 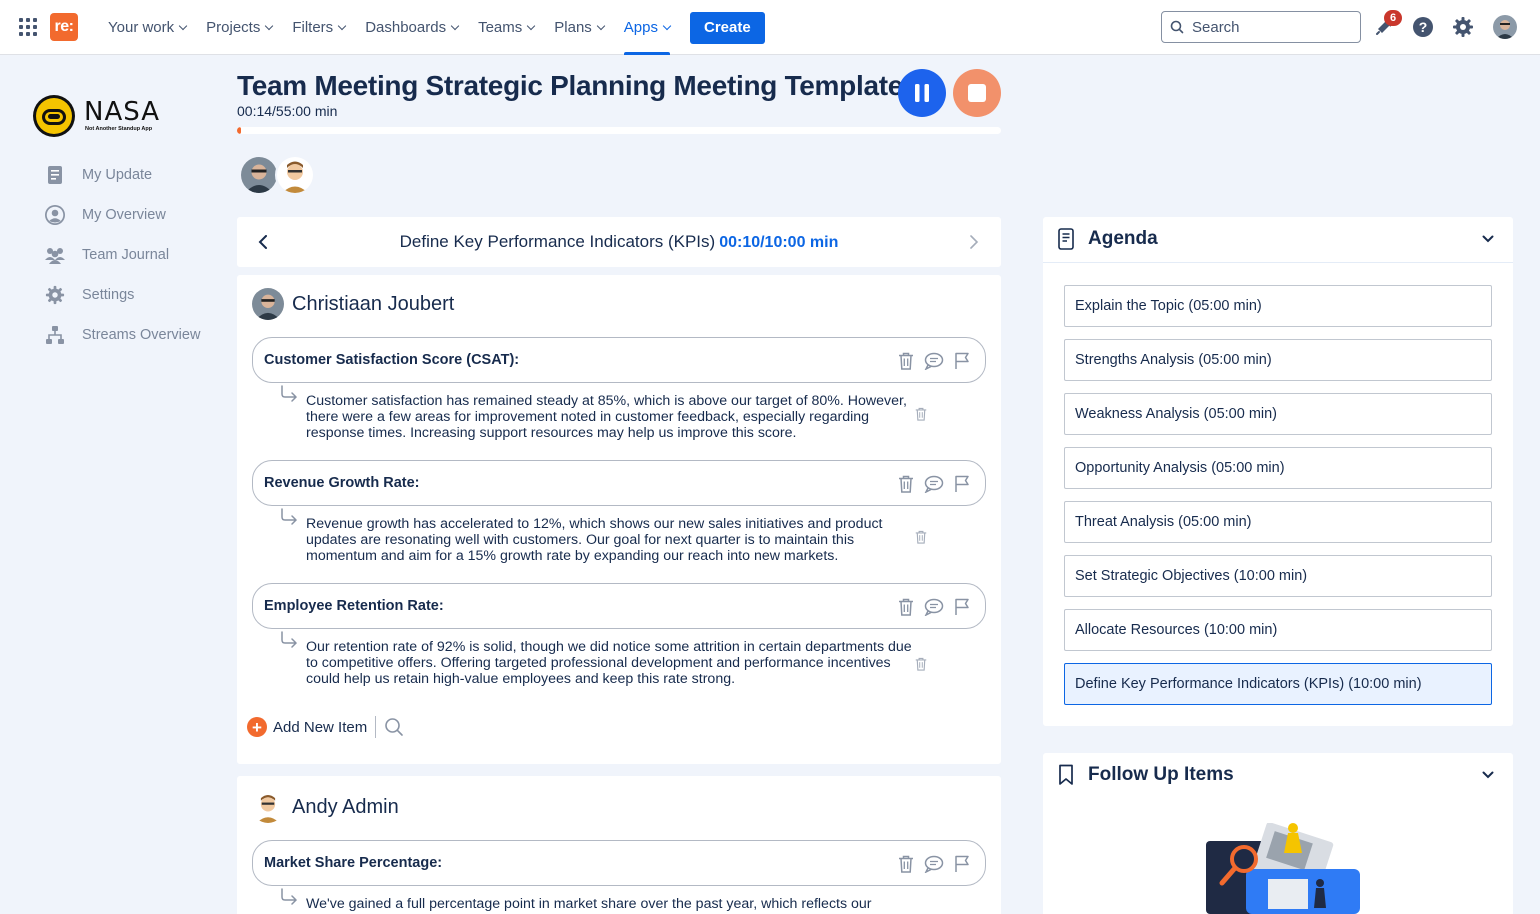 I want to click on next-topic-button, so click(x=974, y=242).